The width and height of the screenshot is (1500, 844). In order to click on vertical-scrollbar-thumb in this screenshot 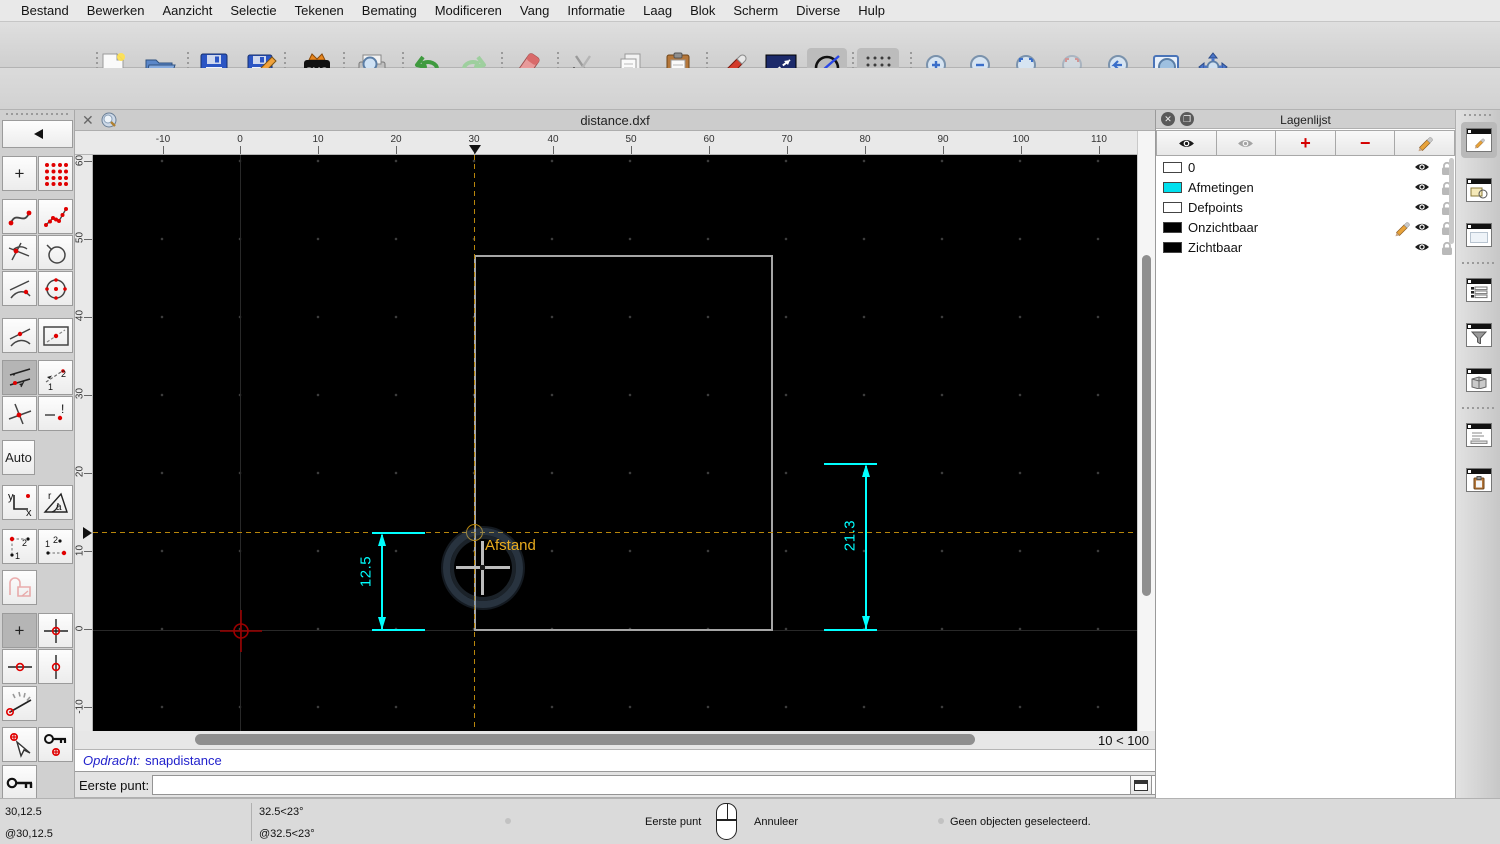, I will do `click(1146, 425)`.